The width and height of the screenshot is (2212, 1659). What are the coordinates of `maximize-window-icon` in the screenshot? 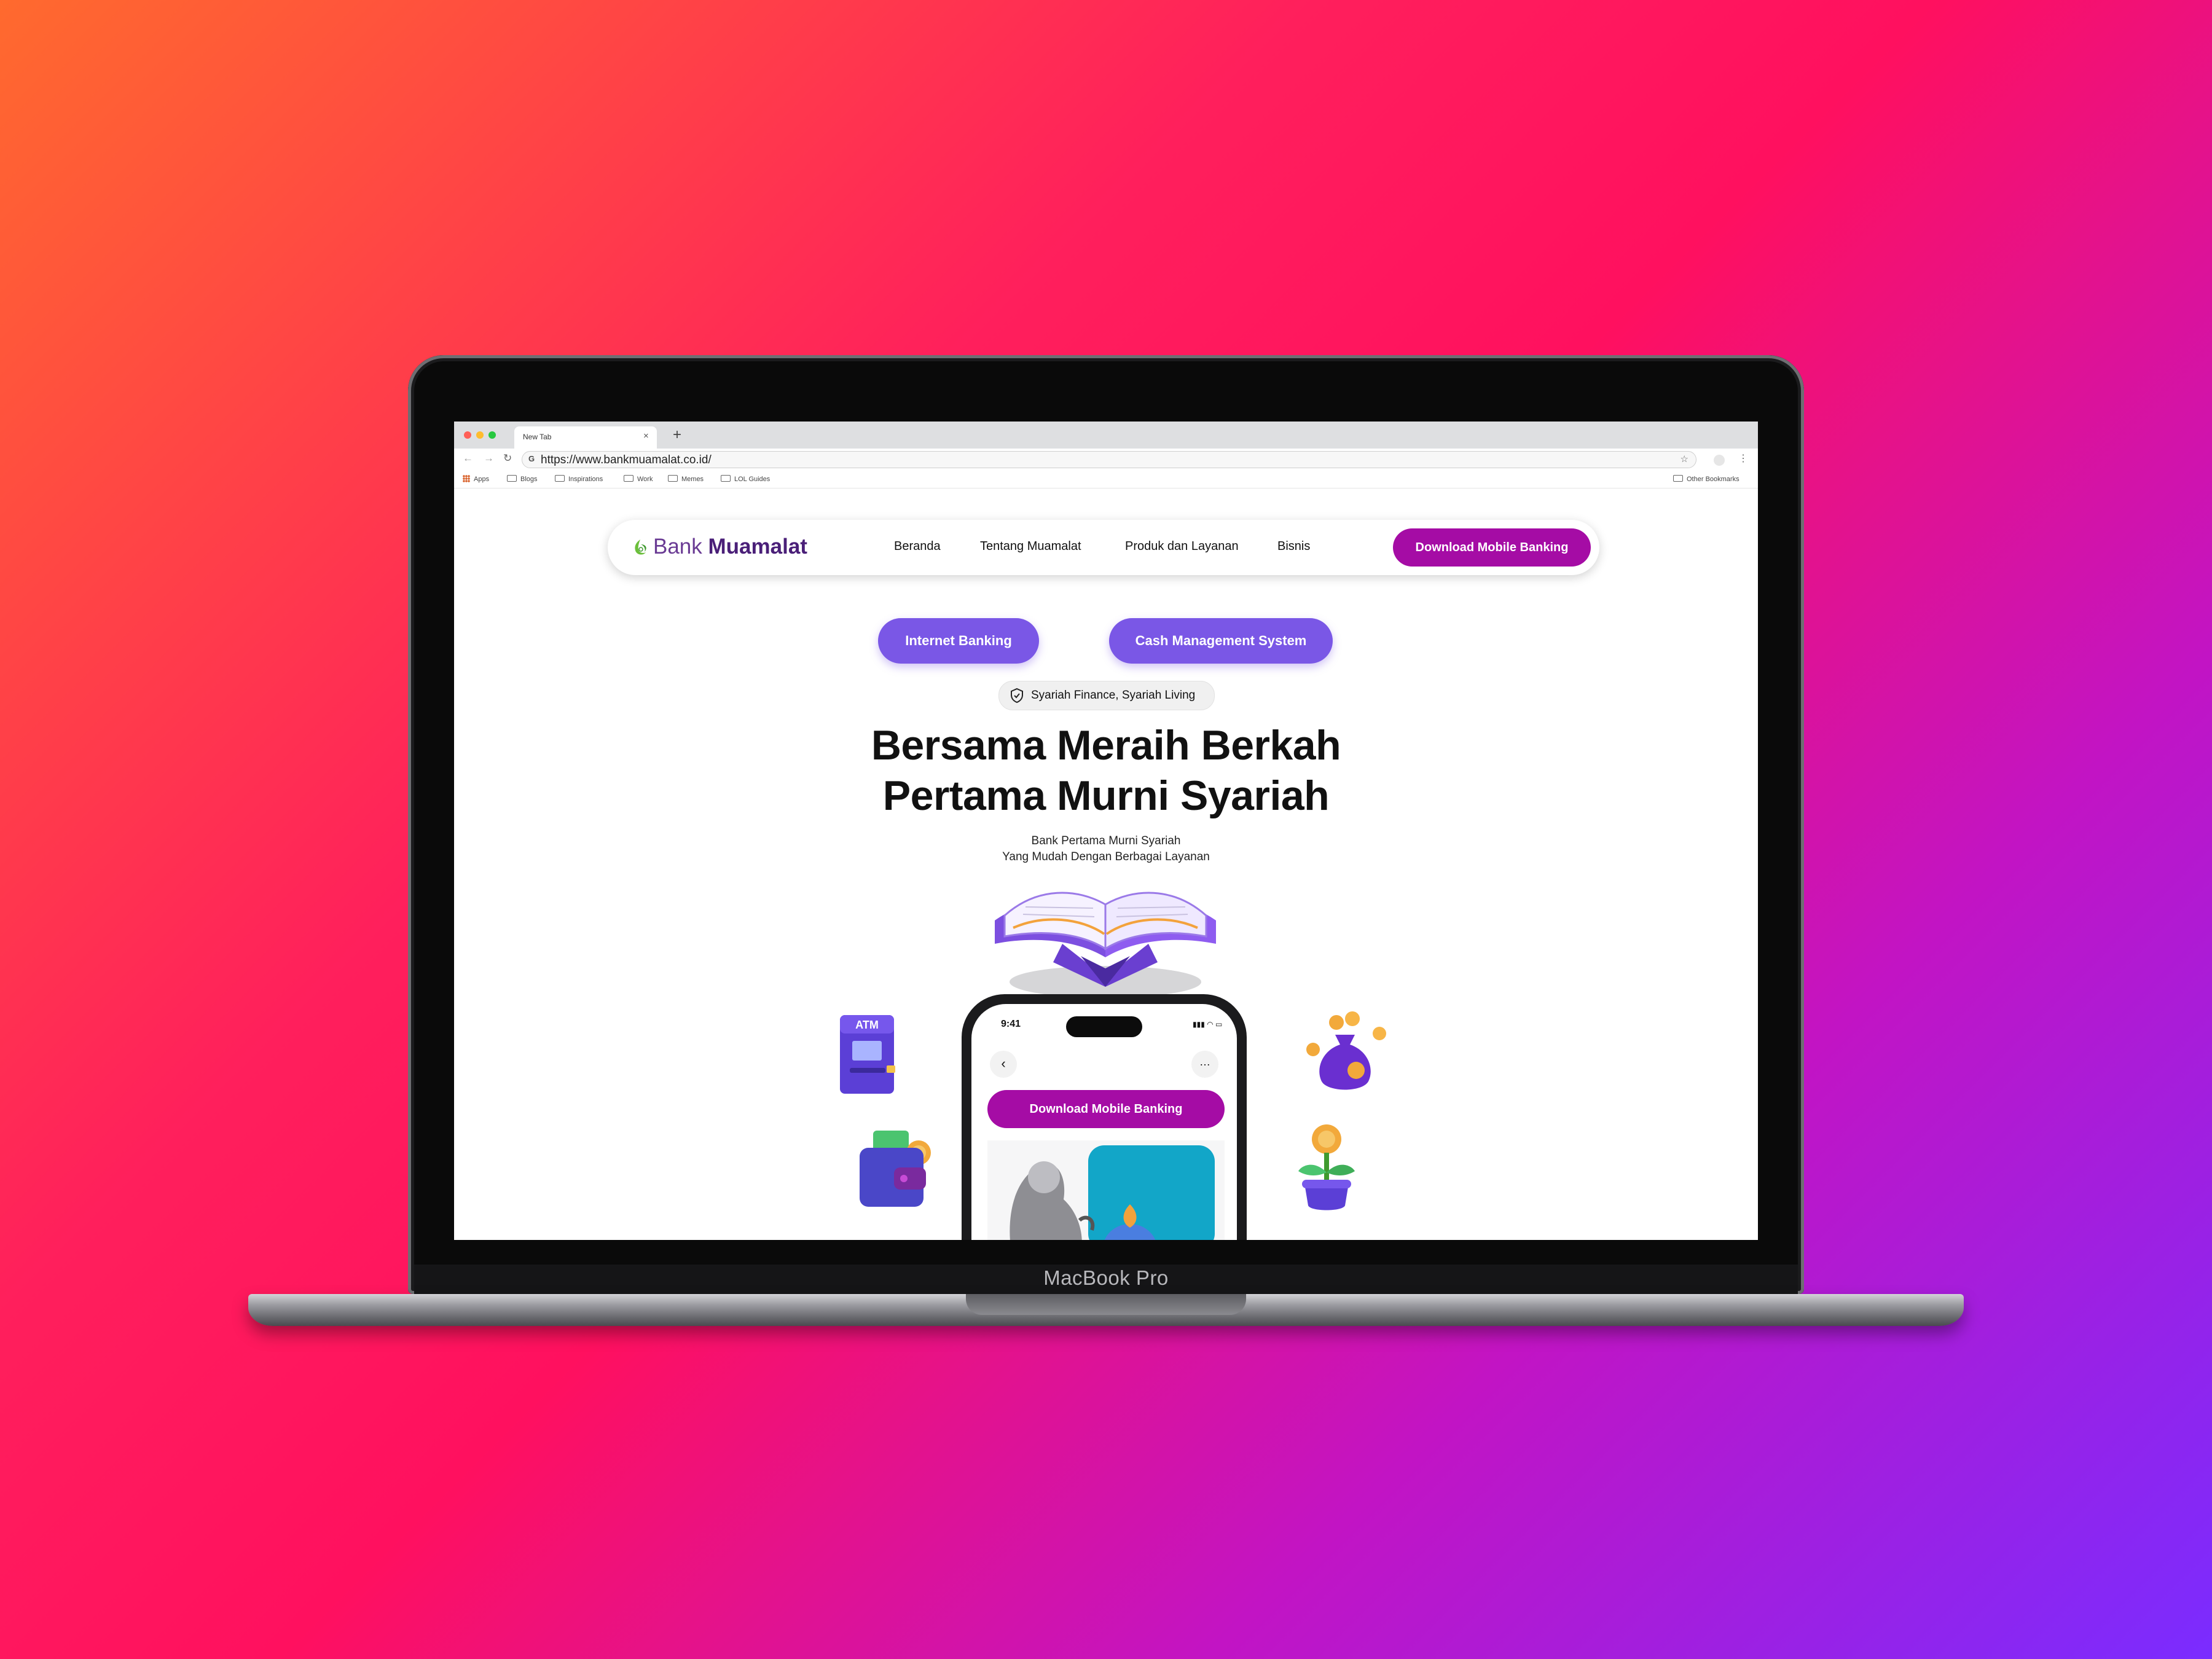 It's located at (492, 435).